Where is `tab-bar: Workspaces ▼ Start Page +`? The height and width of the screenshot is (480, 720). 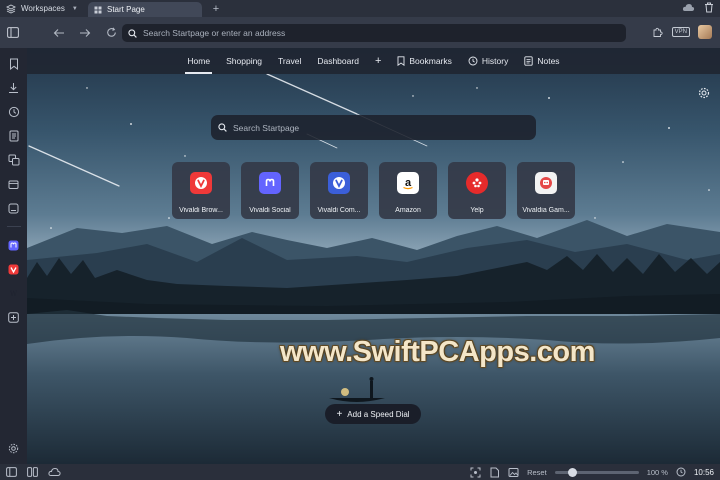
tab-bar: Workspaces ▼ Start Page + is located at coordinates (360, 8).